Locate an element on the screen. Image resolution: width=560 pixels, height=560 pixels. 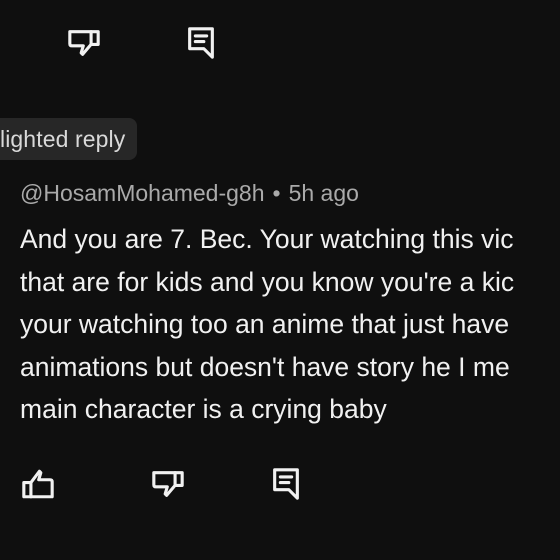
dislike-button is located at coordinates (168, 484).